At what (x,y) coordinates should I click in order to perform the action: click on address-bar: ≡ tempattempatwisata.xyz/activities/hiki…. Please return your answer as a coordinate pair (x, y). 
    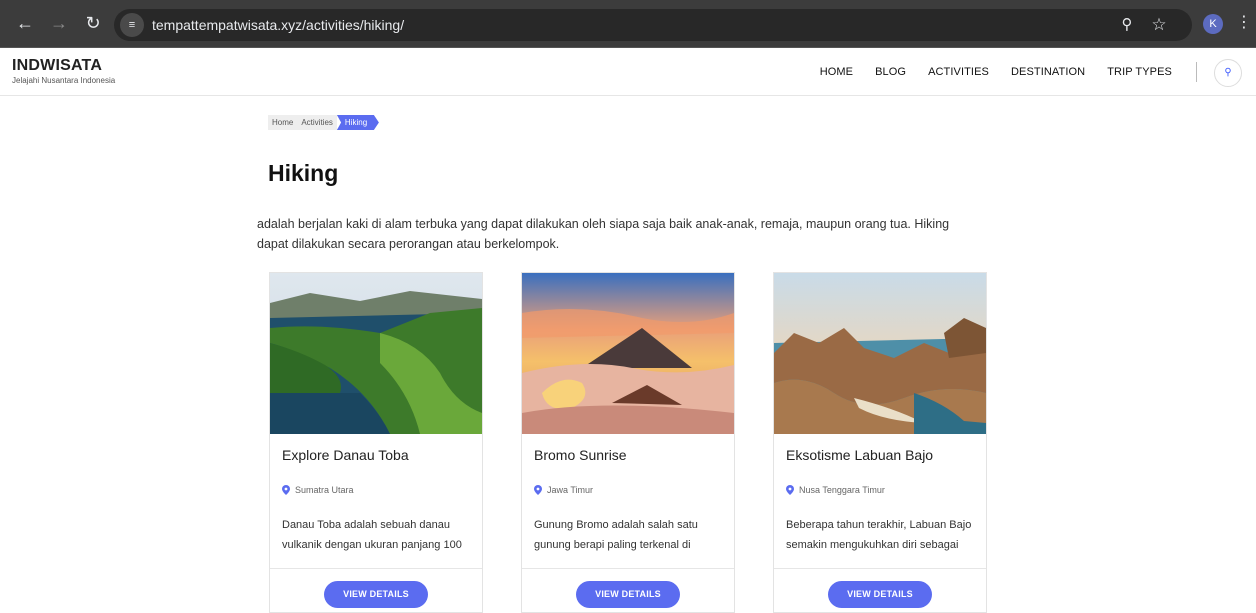
    Looking at the image, I should click on (653, 25).